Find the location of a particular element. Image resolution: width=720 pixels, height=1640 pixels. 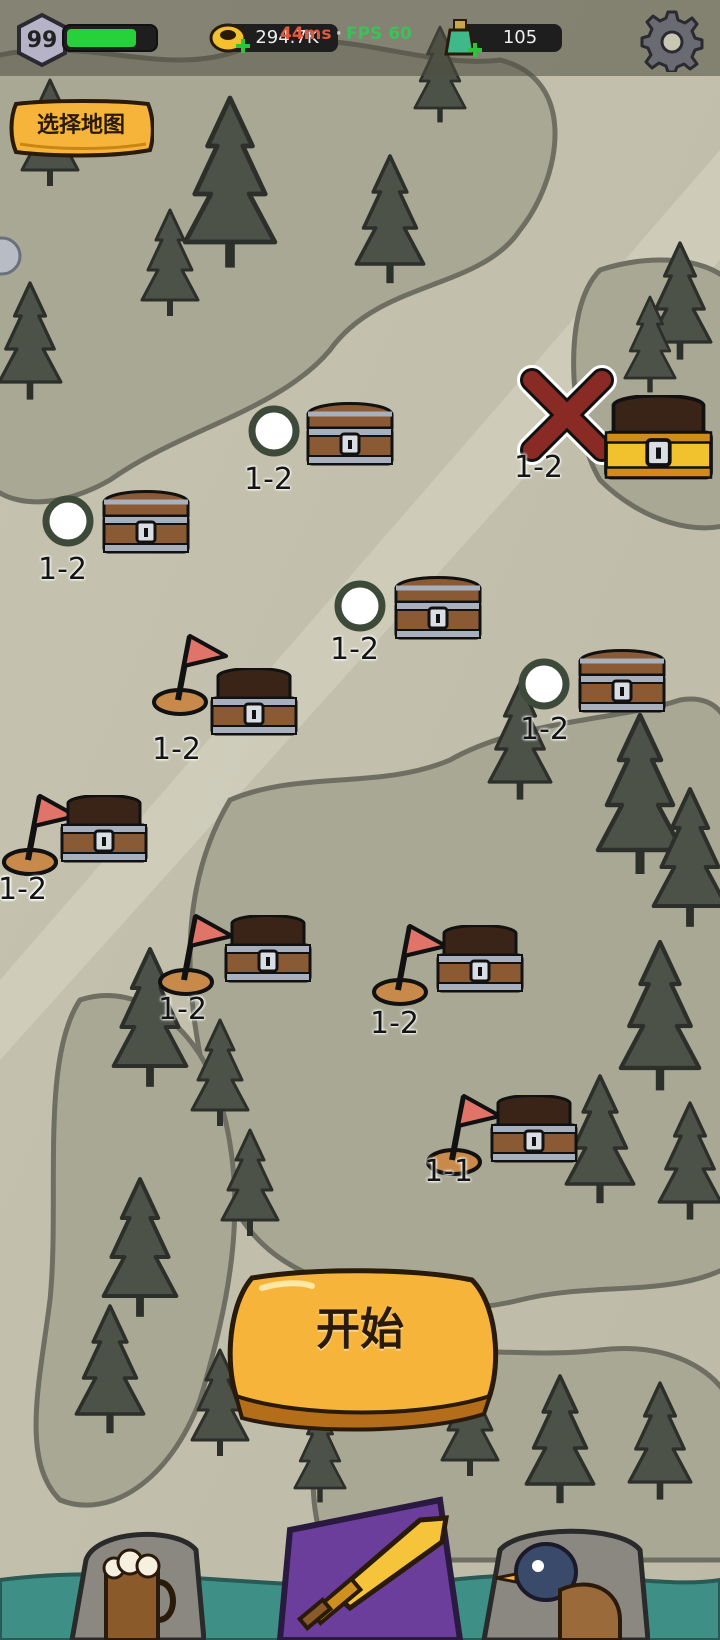

ping-readout: 44ms is located at coordinates (306, 34).